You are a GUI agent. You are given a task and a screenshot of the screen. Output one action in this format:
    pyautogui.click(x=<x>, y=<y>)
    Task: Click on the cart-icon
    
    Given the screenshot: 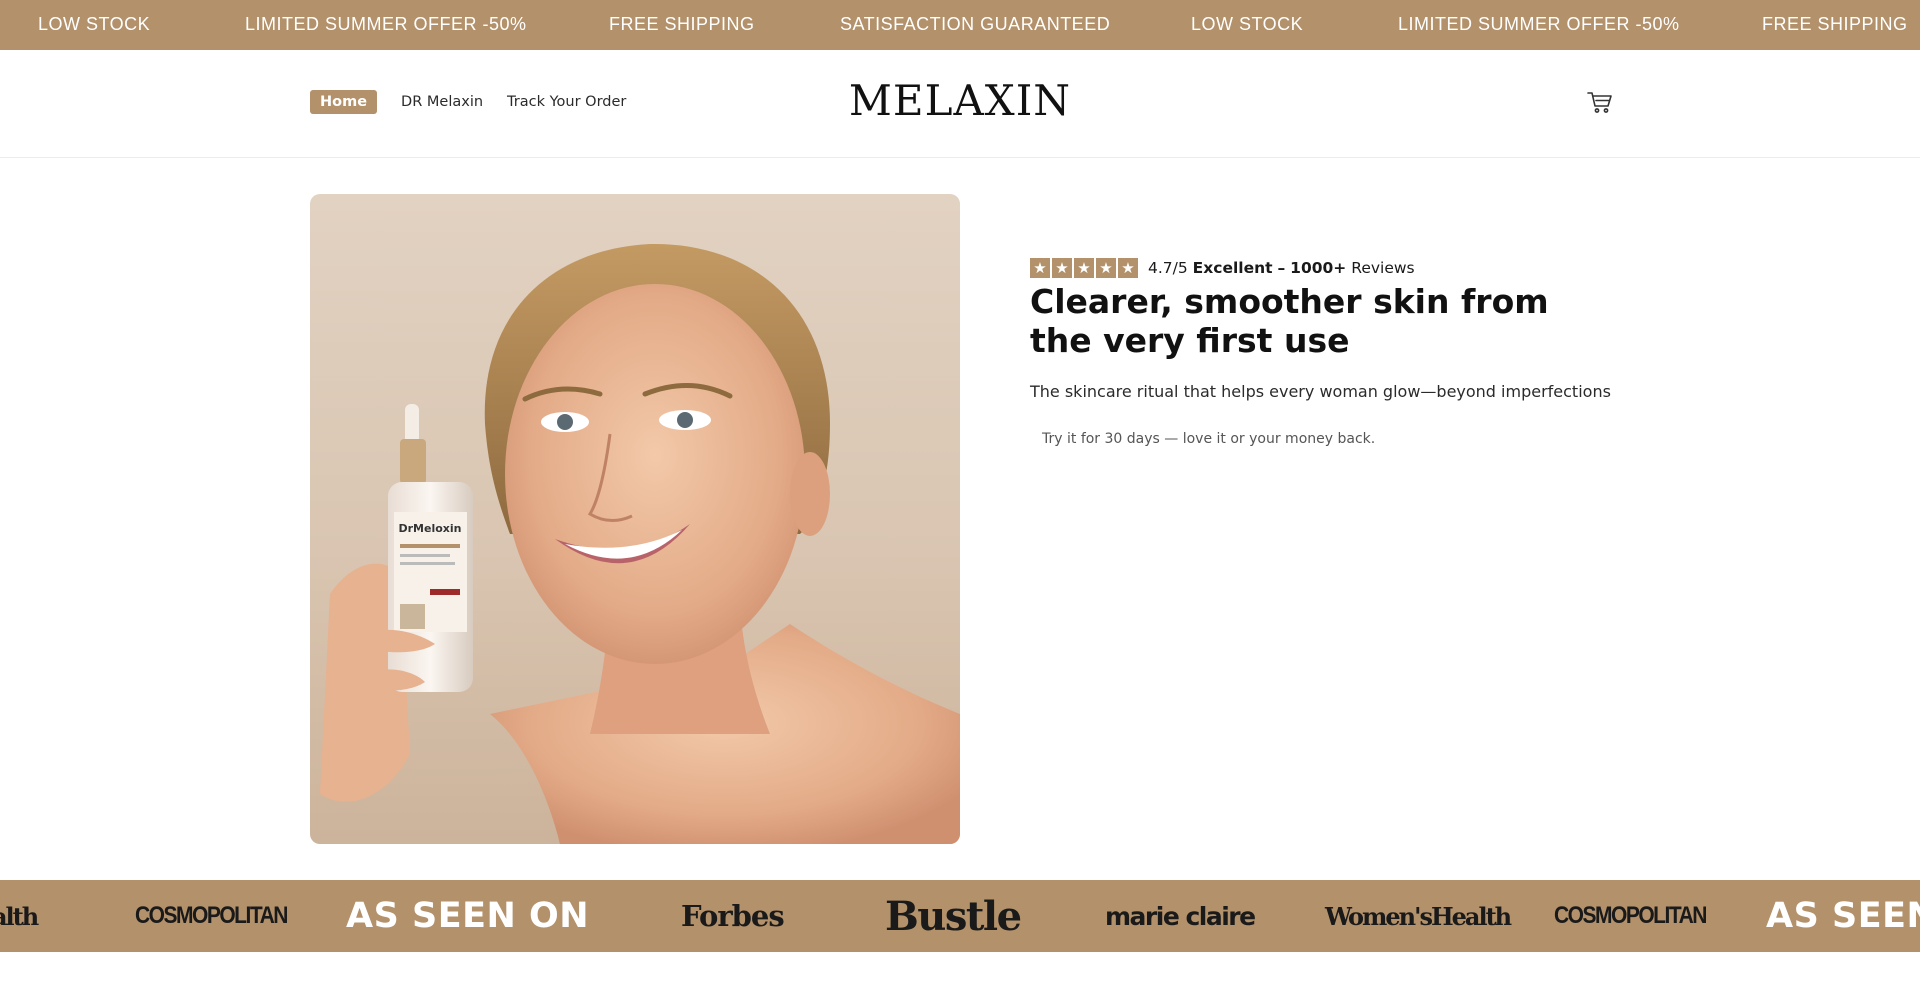 What is the action you would take?
    pyautogui.click(x=1600, y=102)
    